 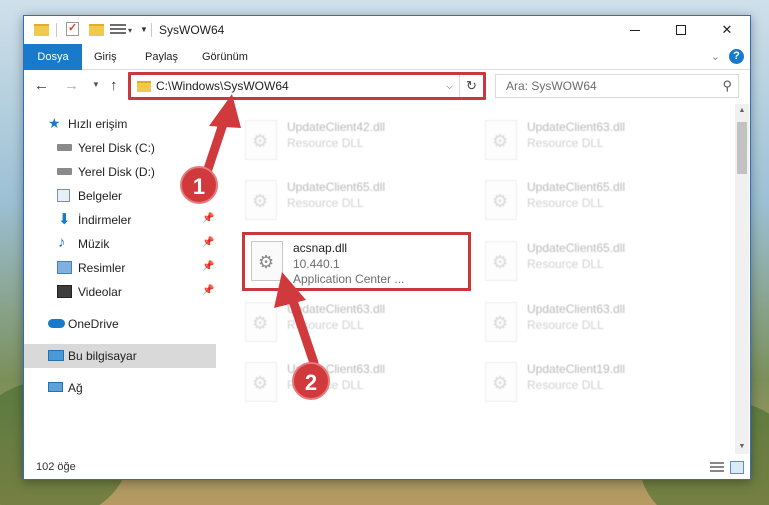 What do you see at coordinates (727, 86) in the screenshot?
I see `search-icon: ⚲` at bounding box center [727, 86].